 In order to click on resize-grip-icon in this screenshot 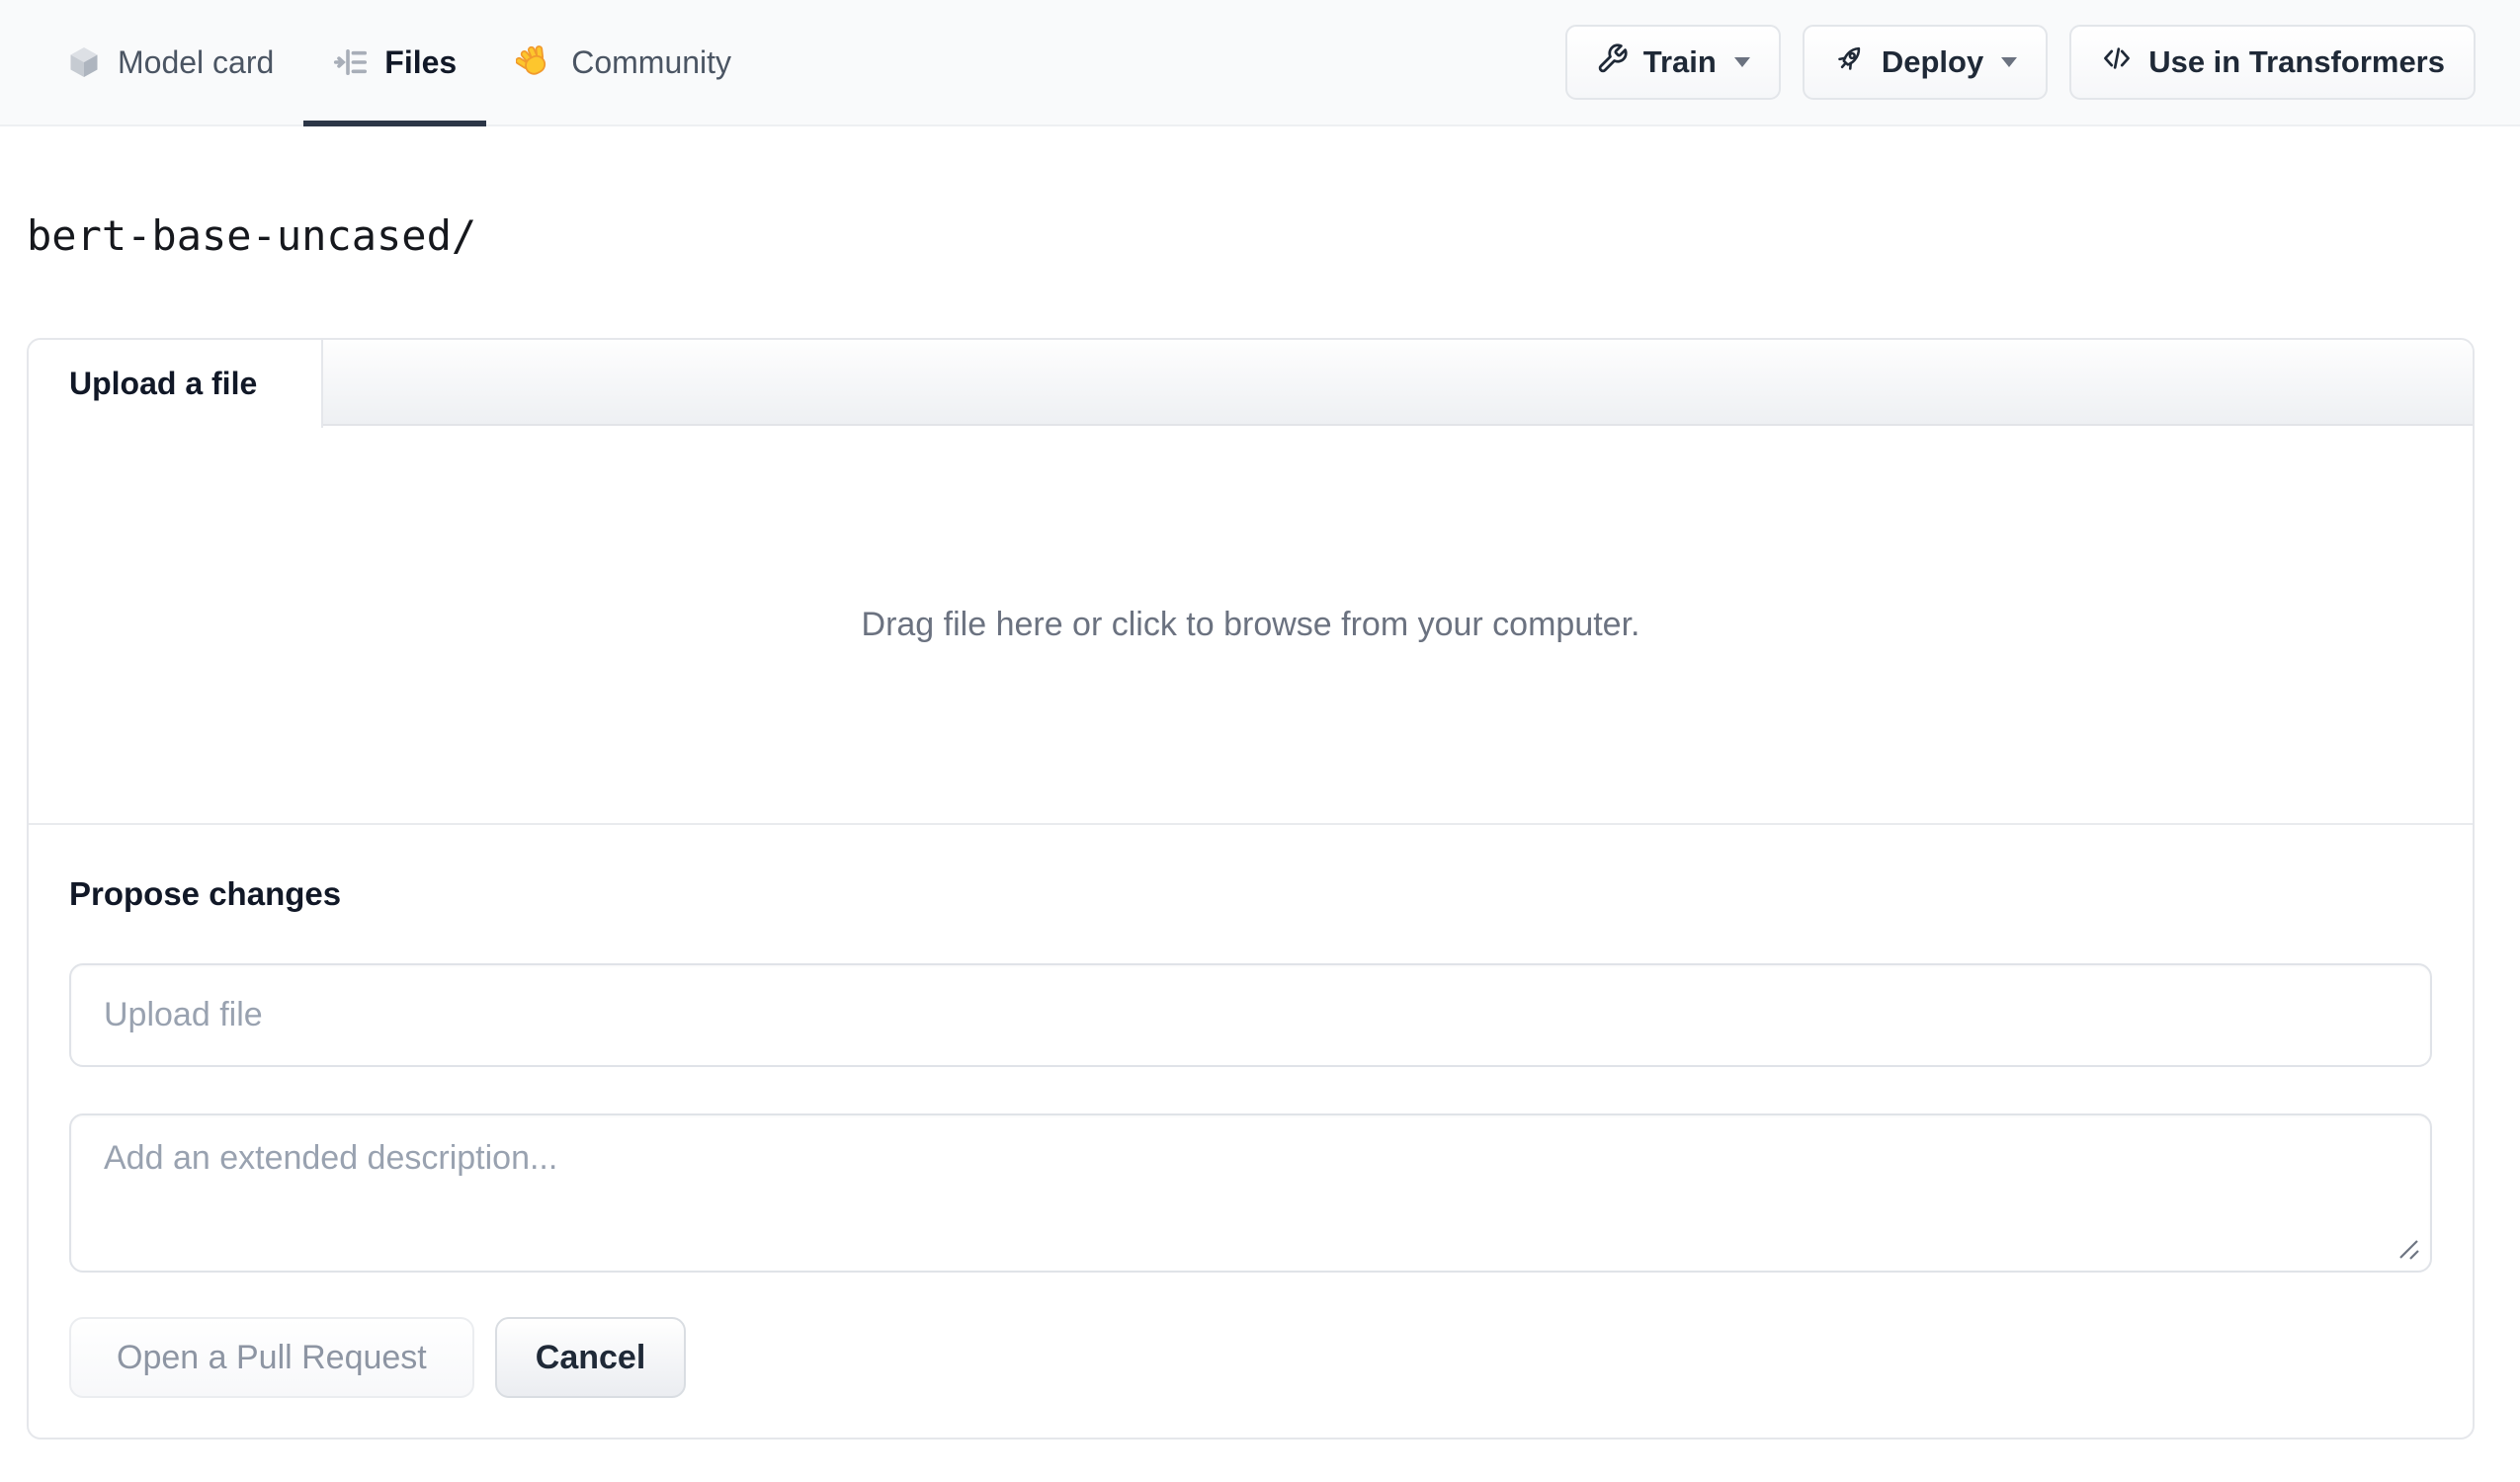, I will do `click(2407, 1248)`.